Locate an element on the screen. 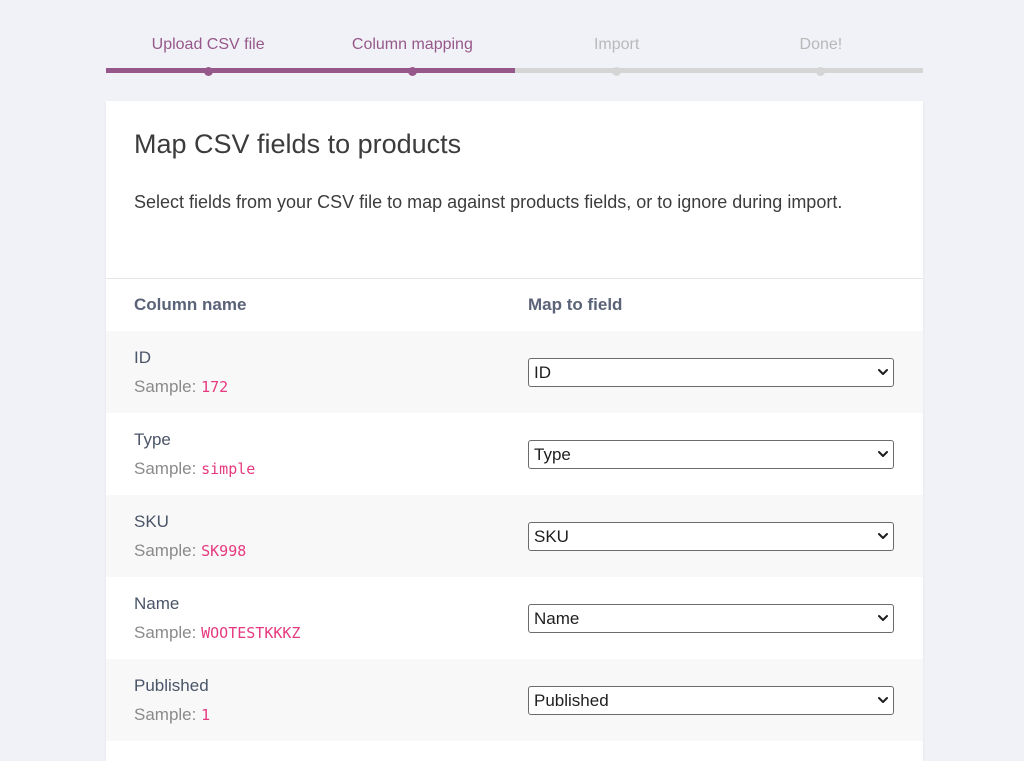 This screenshot has width=1024, height=761. sample-value: 172 is located at coordinates (215, 386).